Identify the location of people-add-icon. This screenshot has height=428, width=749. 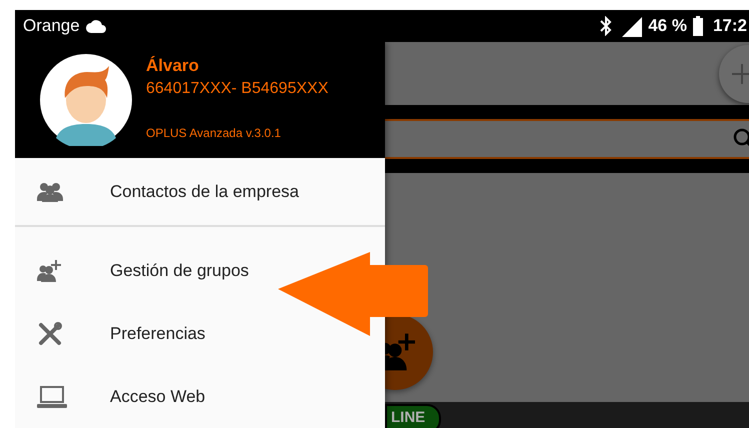
(49, 271).